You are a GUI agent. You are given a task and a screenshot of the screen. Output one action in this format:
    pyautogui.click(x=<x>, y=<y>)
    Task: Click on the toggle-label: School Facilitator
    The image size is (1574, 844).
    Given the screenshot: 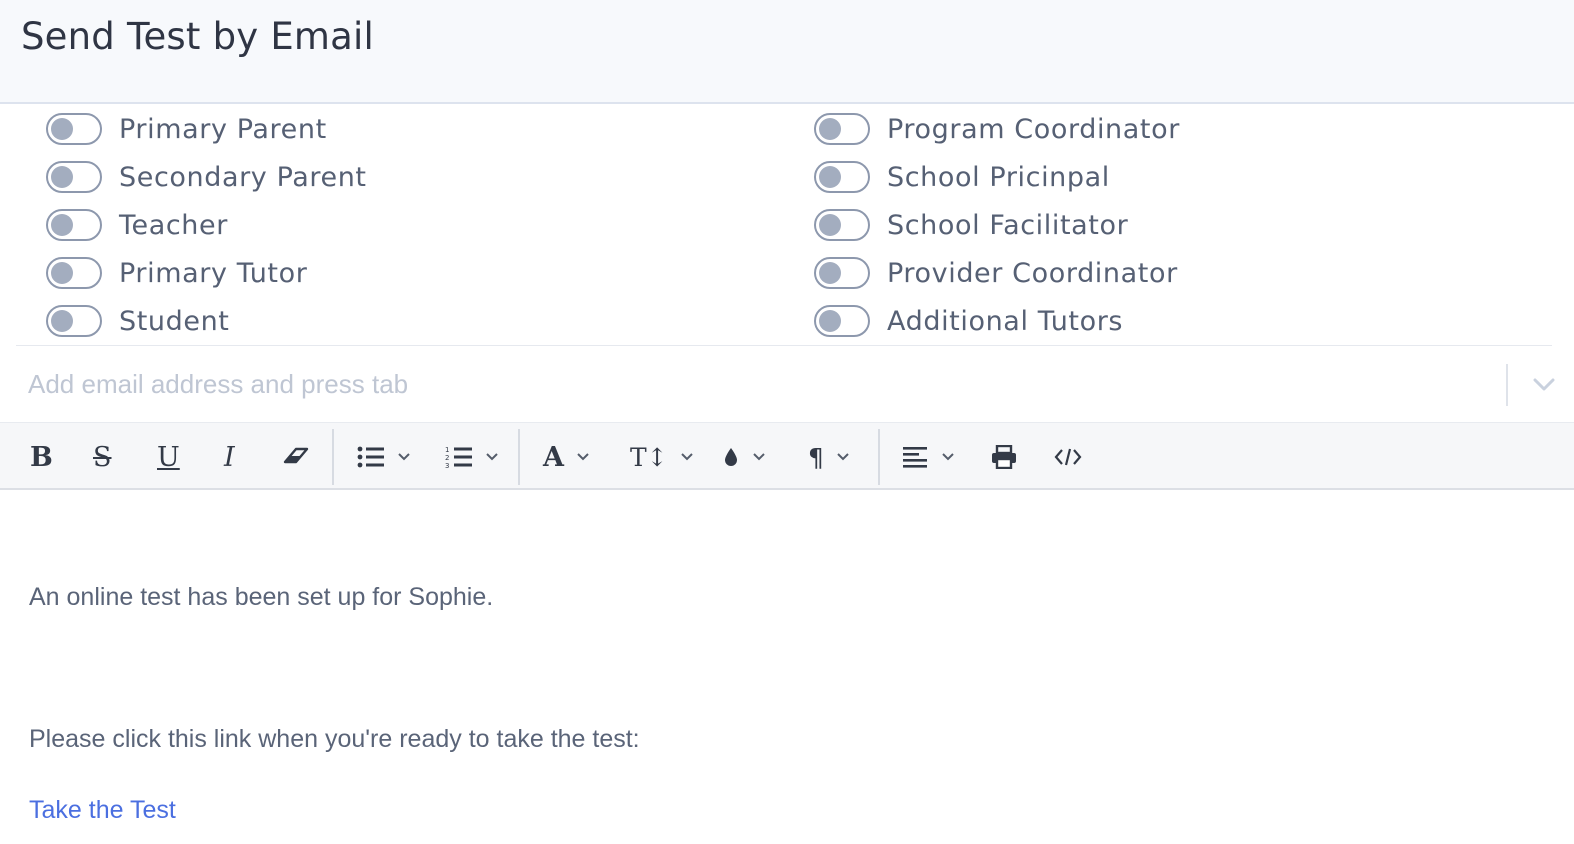 What is the action you would take?
    pyautogui.click(x=1008, y=225)
    